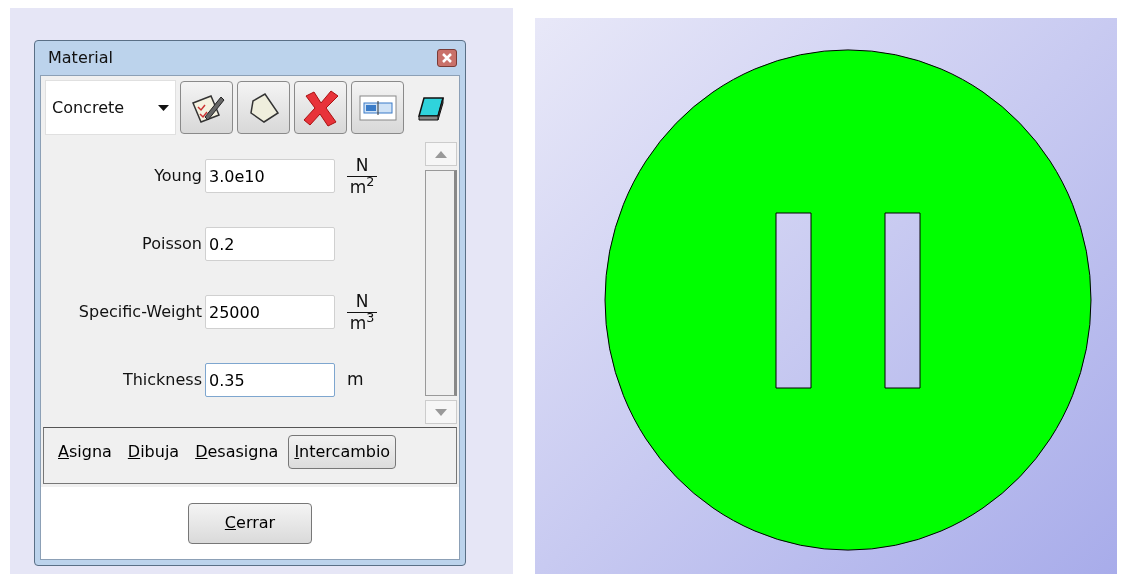  I want to click on mode-tab: Asigna, so click(85, 451).